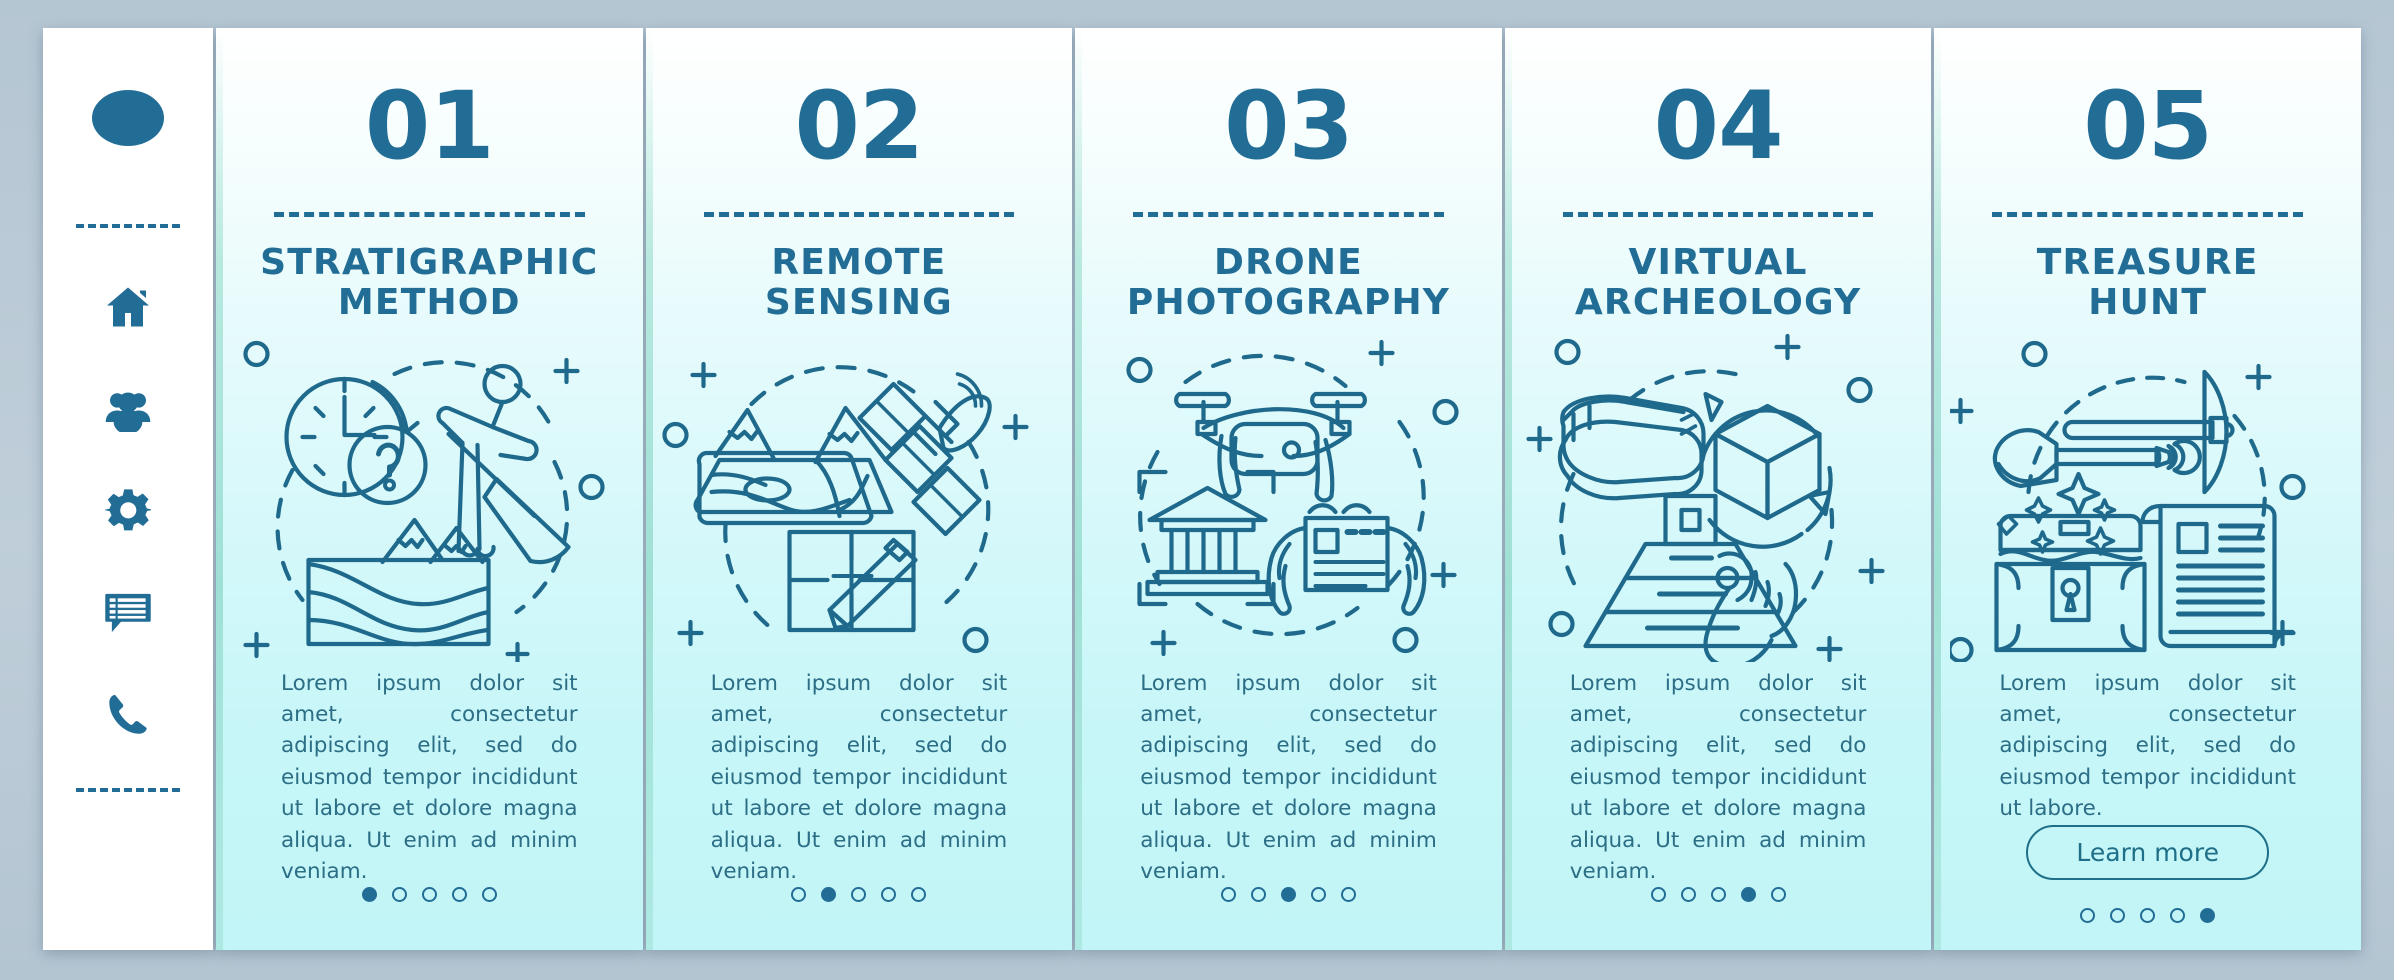 The width and height of the screenshot is (2394, 980). Describe the element at coordinates (1718, 126) in the screenshot. I see `card-number: 04` at that location.